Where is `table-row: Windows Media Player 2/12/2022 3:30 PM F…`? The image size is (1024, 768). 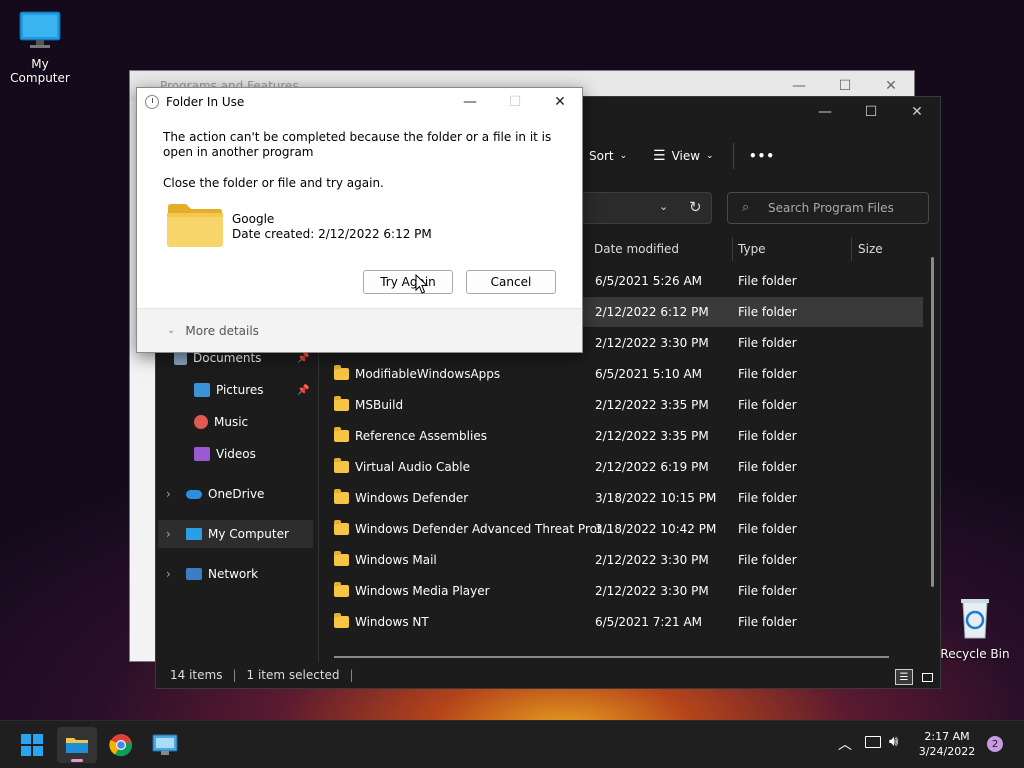
table-row: Windows Media Player 2/12/2022 3:30 PM F… is located at coordinates (625, 591).